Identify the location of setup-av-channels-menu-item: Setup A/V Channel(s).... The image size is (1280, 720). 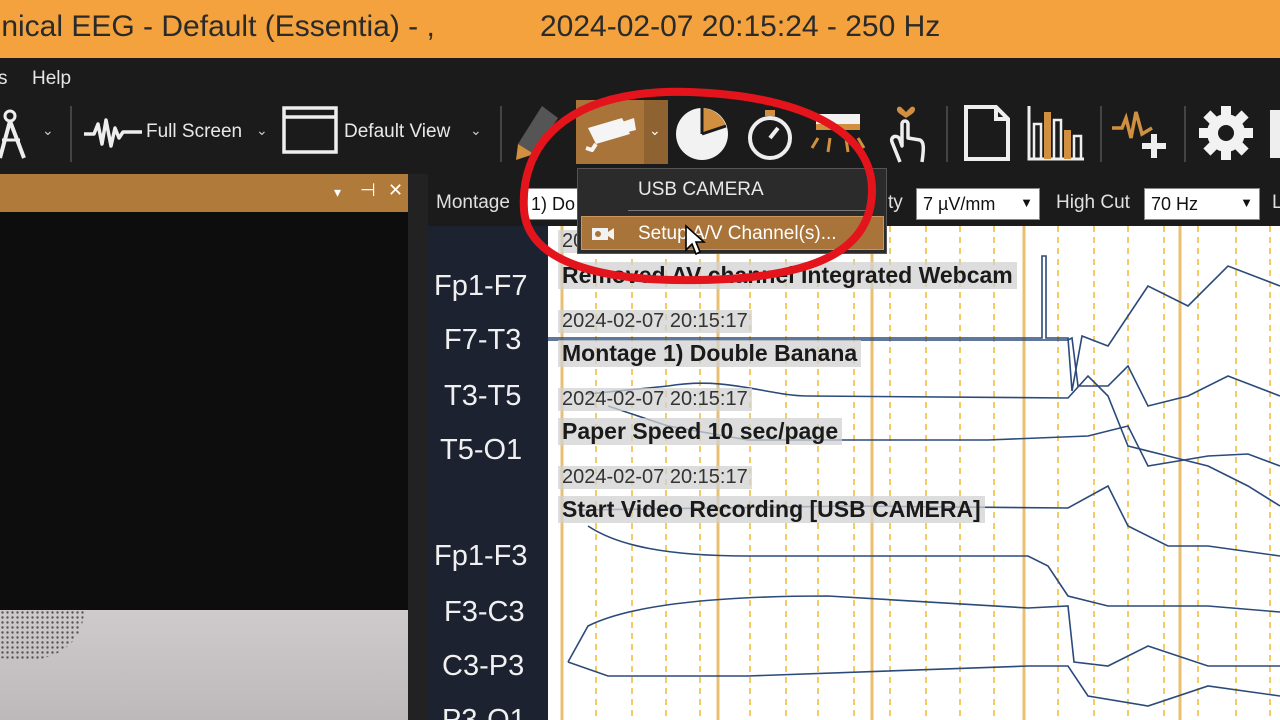
(732, 233).